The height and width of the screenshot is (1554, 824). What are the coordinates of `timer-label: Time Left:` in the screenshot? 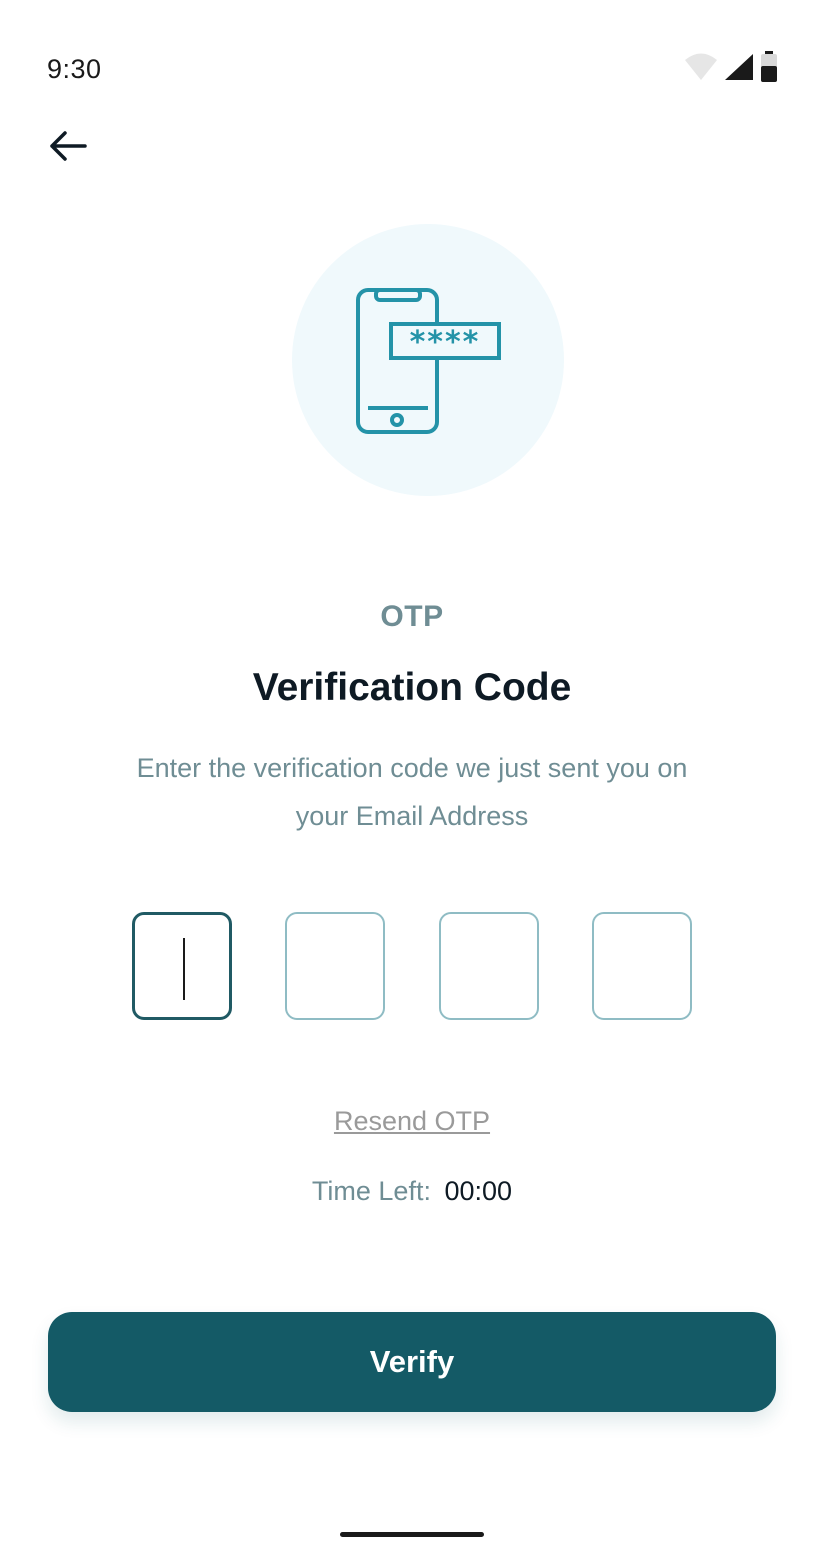 It's located at (371, 1191).